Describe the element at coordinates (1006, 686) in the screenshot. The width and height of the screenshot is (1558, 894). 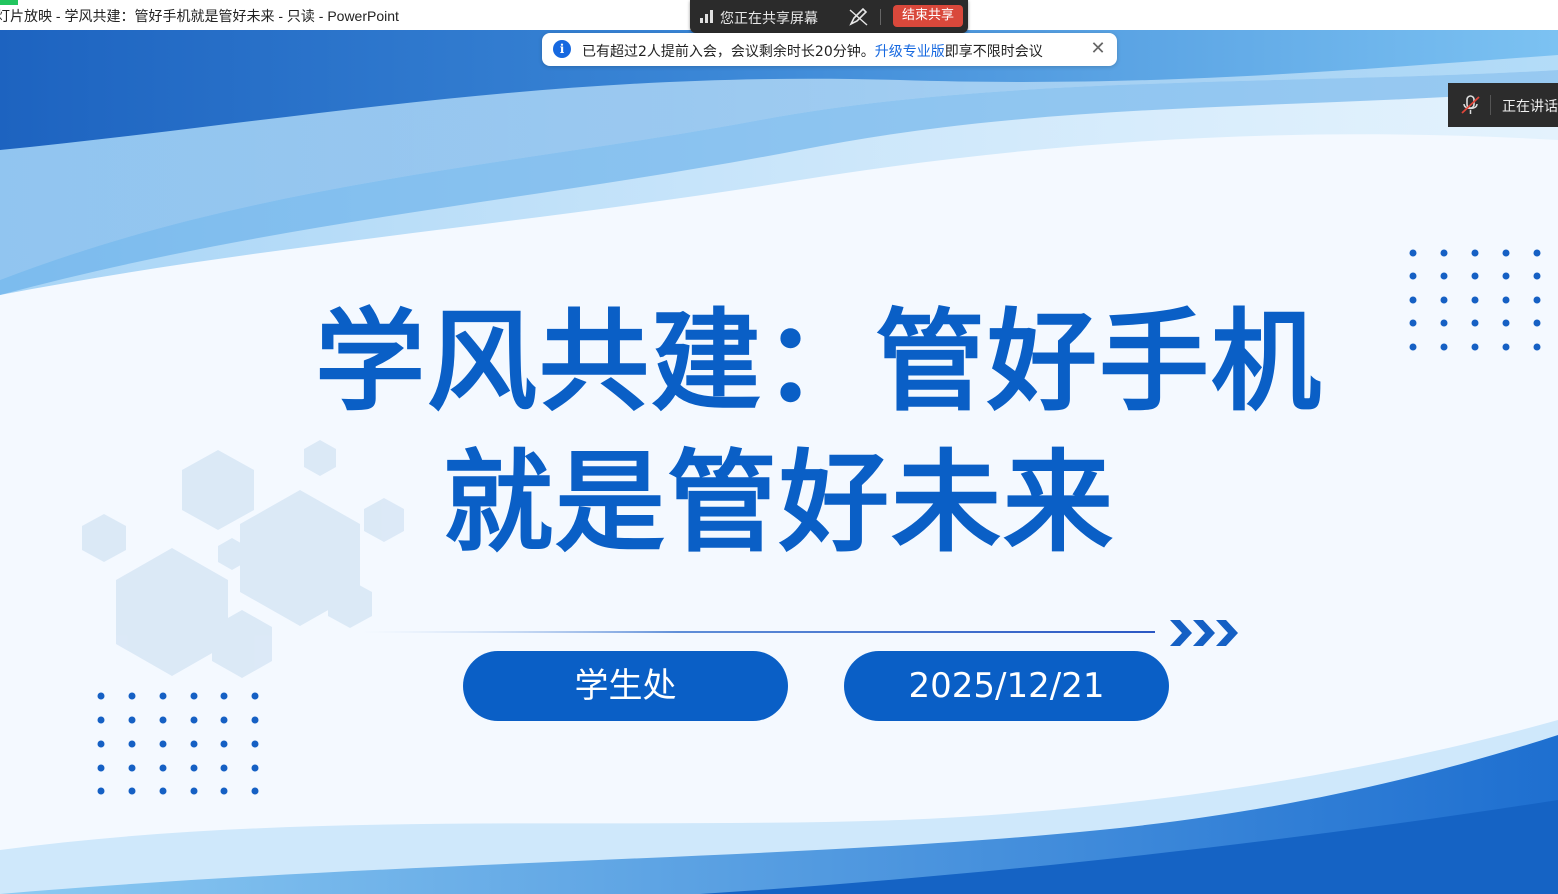
I see `date-pill: 2025/12/21` at that location.